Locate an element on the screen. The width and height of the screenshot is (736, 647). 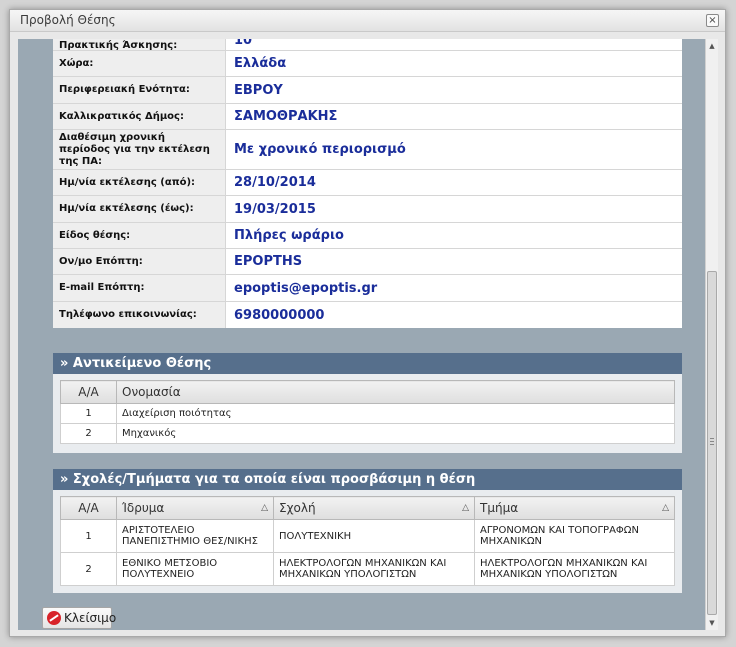
info-label: Ον/μο Επόπτη: is located at coordinates (139, 261).